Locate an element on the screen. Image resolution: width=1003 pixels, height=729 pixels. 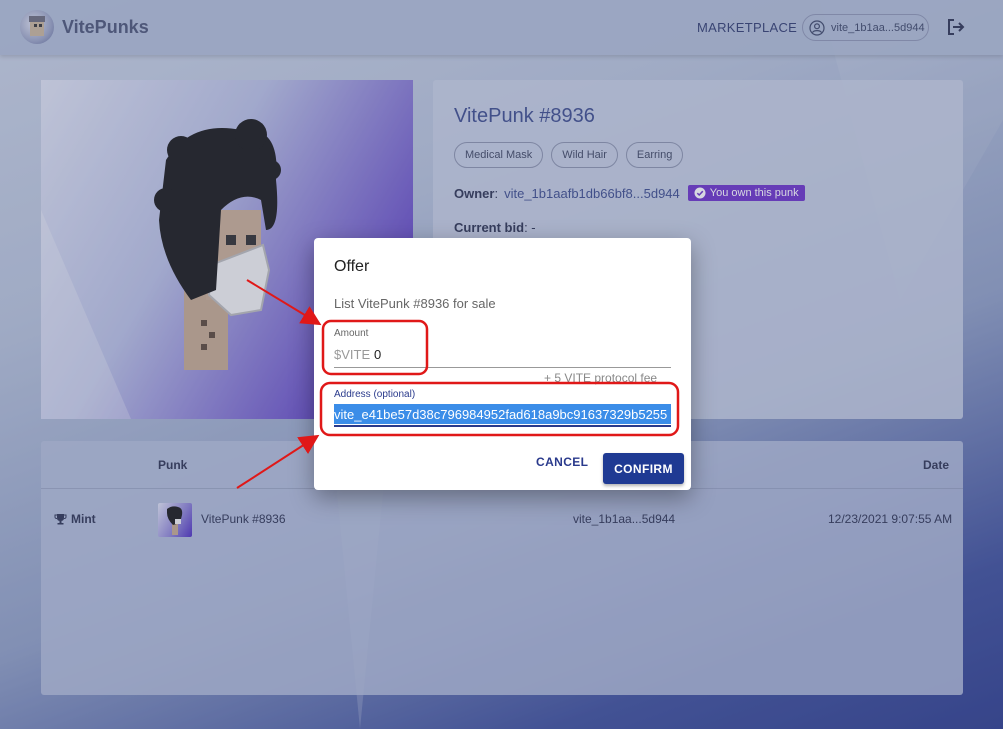
amount-label: Amount is located at coordinates (351, 333).